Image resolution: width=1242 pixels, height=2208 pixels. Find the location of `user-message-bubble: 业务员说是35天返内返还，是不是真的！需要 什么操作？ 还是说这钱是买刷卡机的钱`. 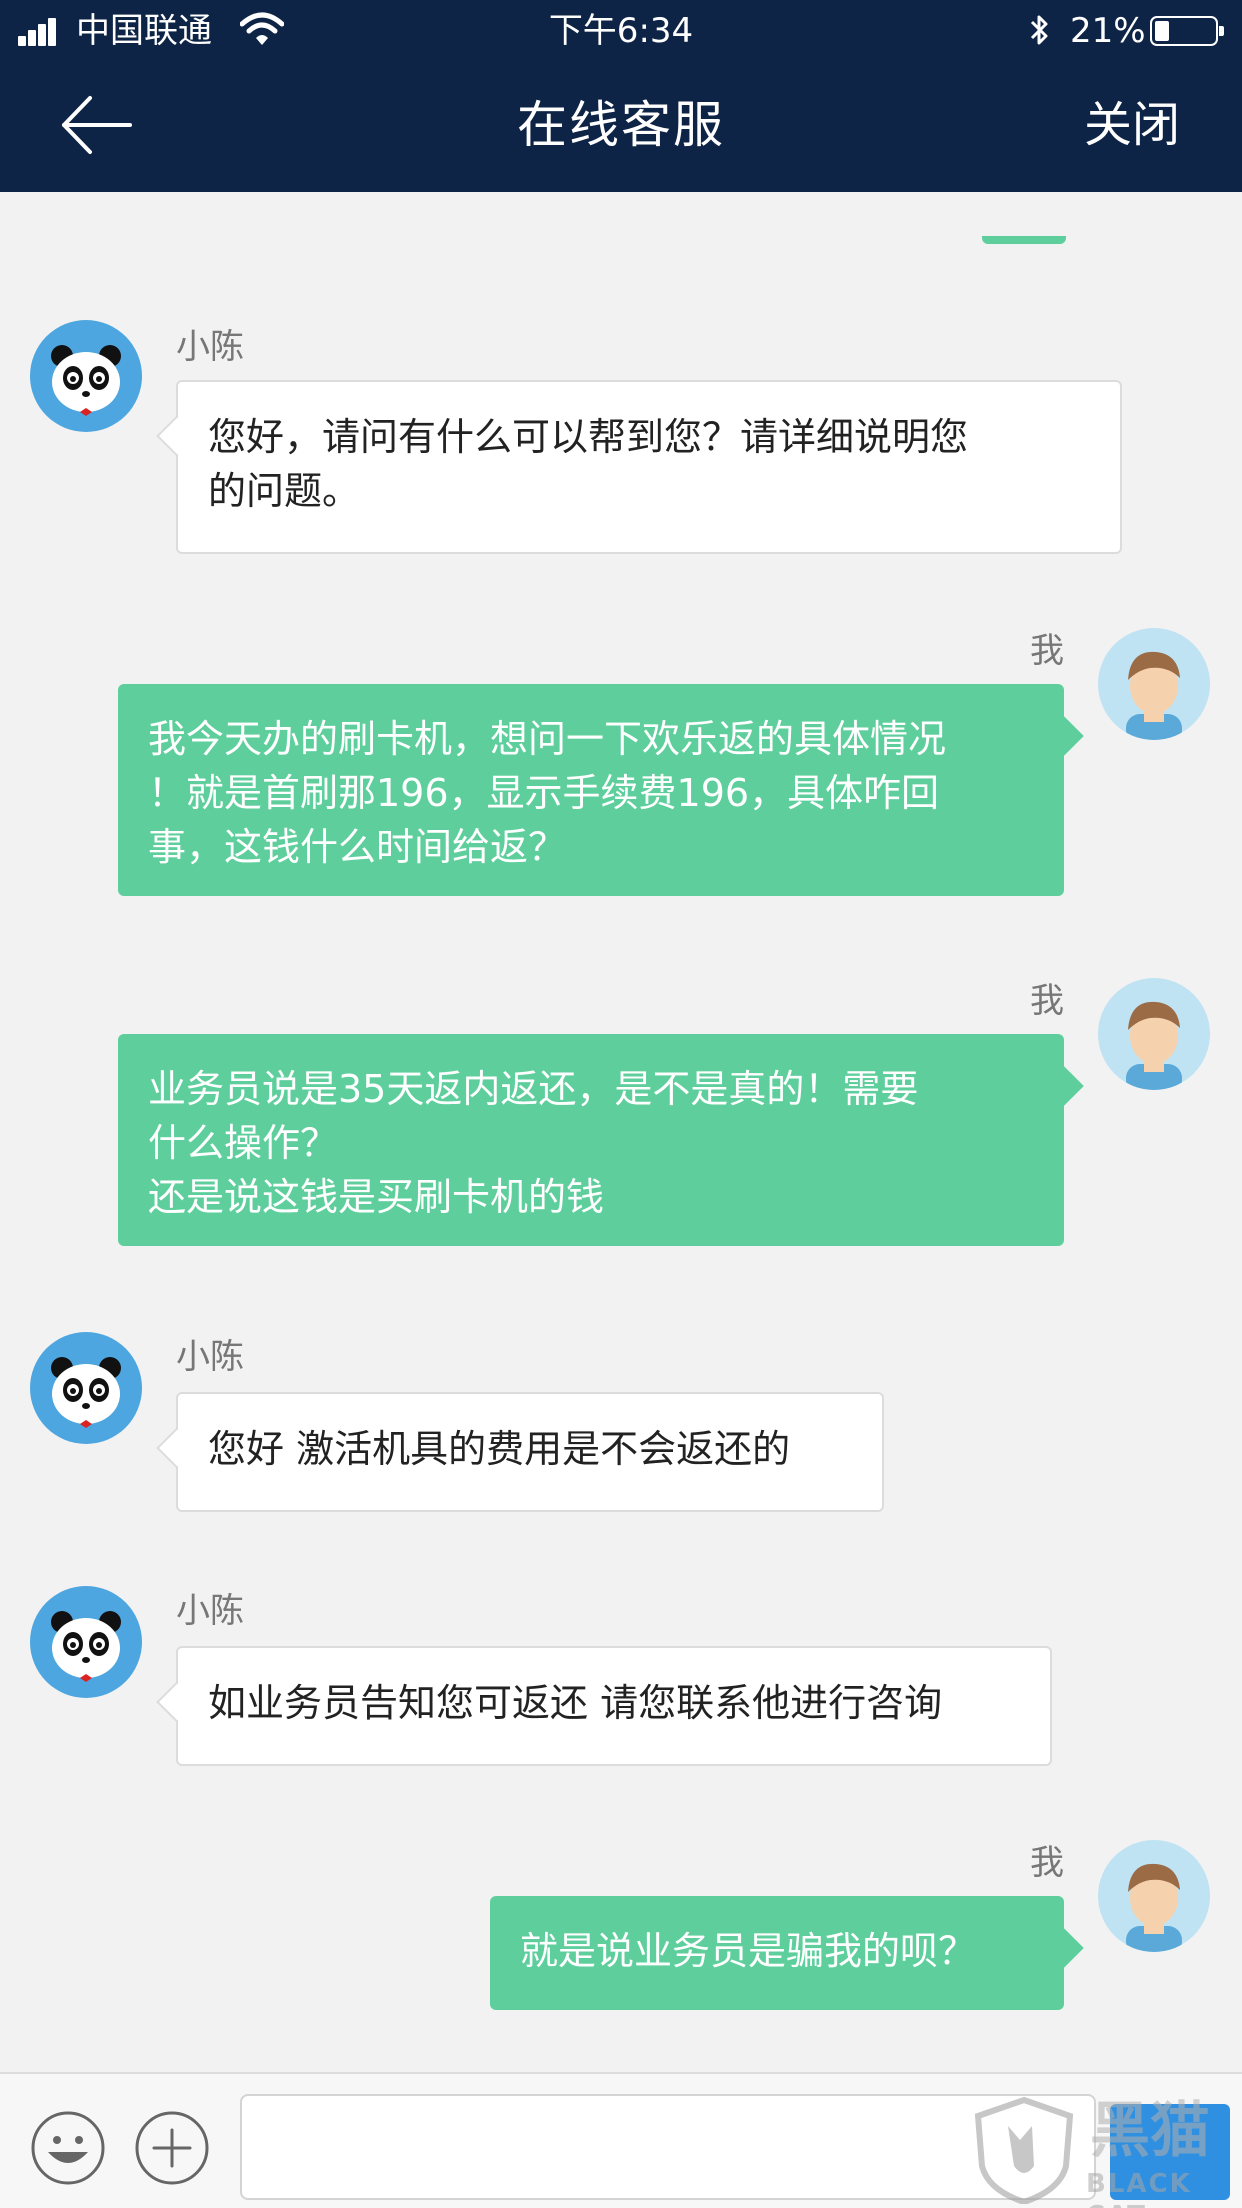

user-message-bubble: 业务员说是35天返内返还，是不是真的！需要 什么操作？ 还是说这钱是买刷卡机的钱 is located at coordinates (591, 1140).